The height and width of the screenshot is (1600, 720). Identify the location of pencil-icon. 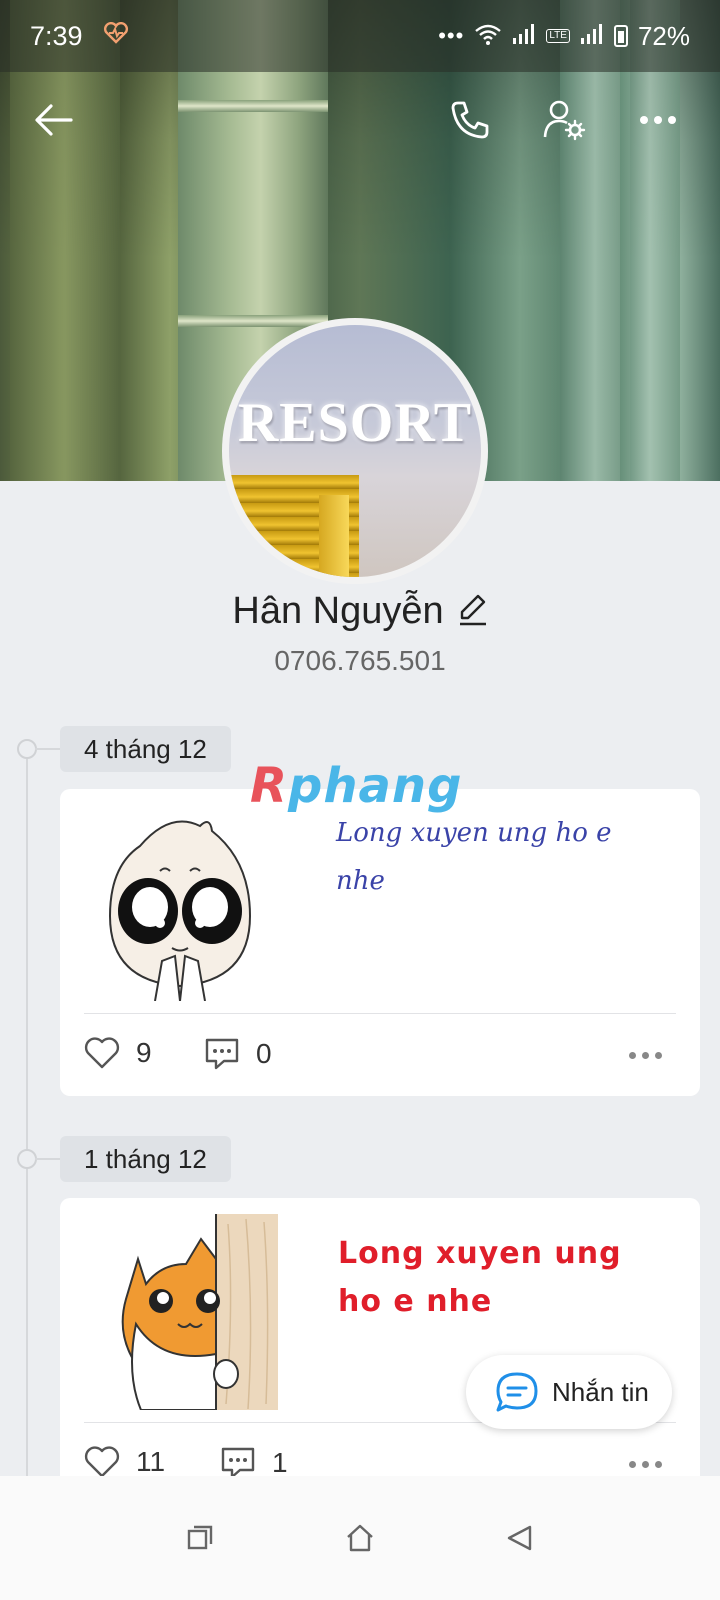
(472, 610).